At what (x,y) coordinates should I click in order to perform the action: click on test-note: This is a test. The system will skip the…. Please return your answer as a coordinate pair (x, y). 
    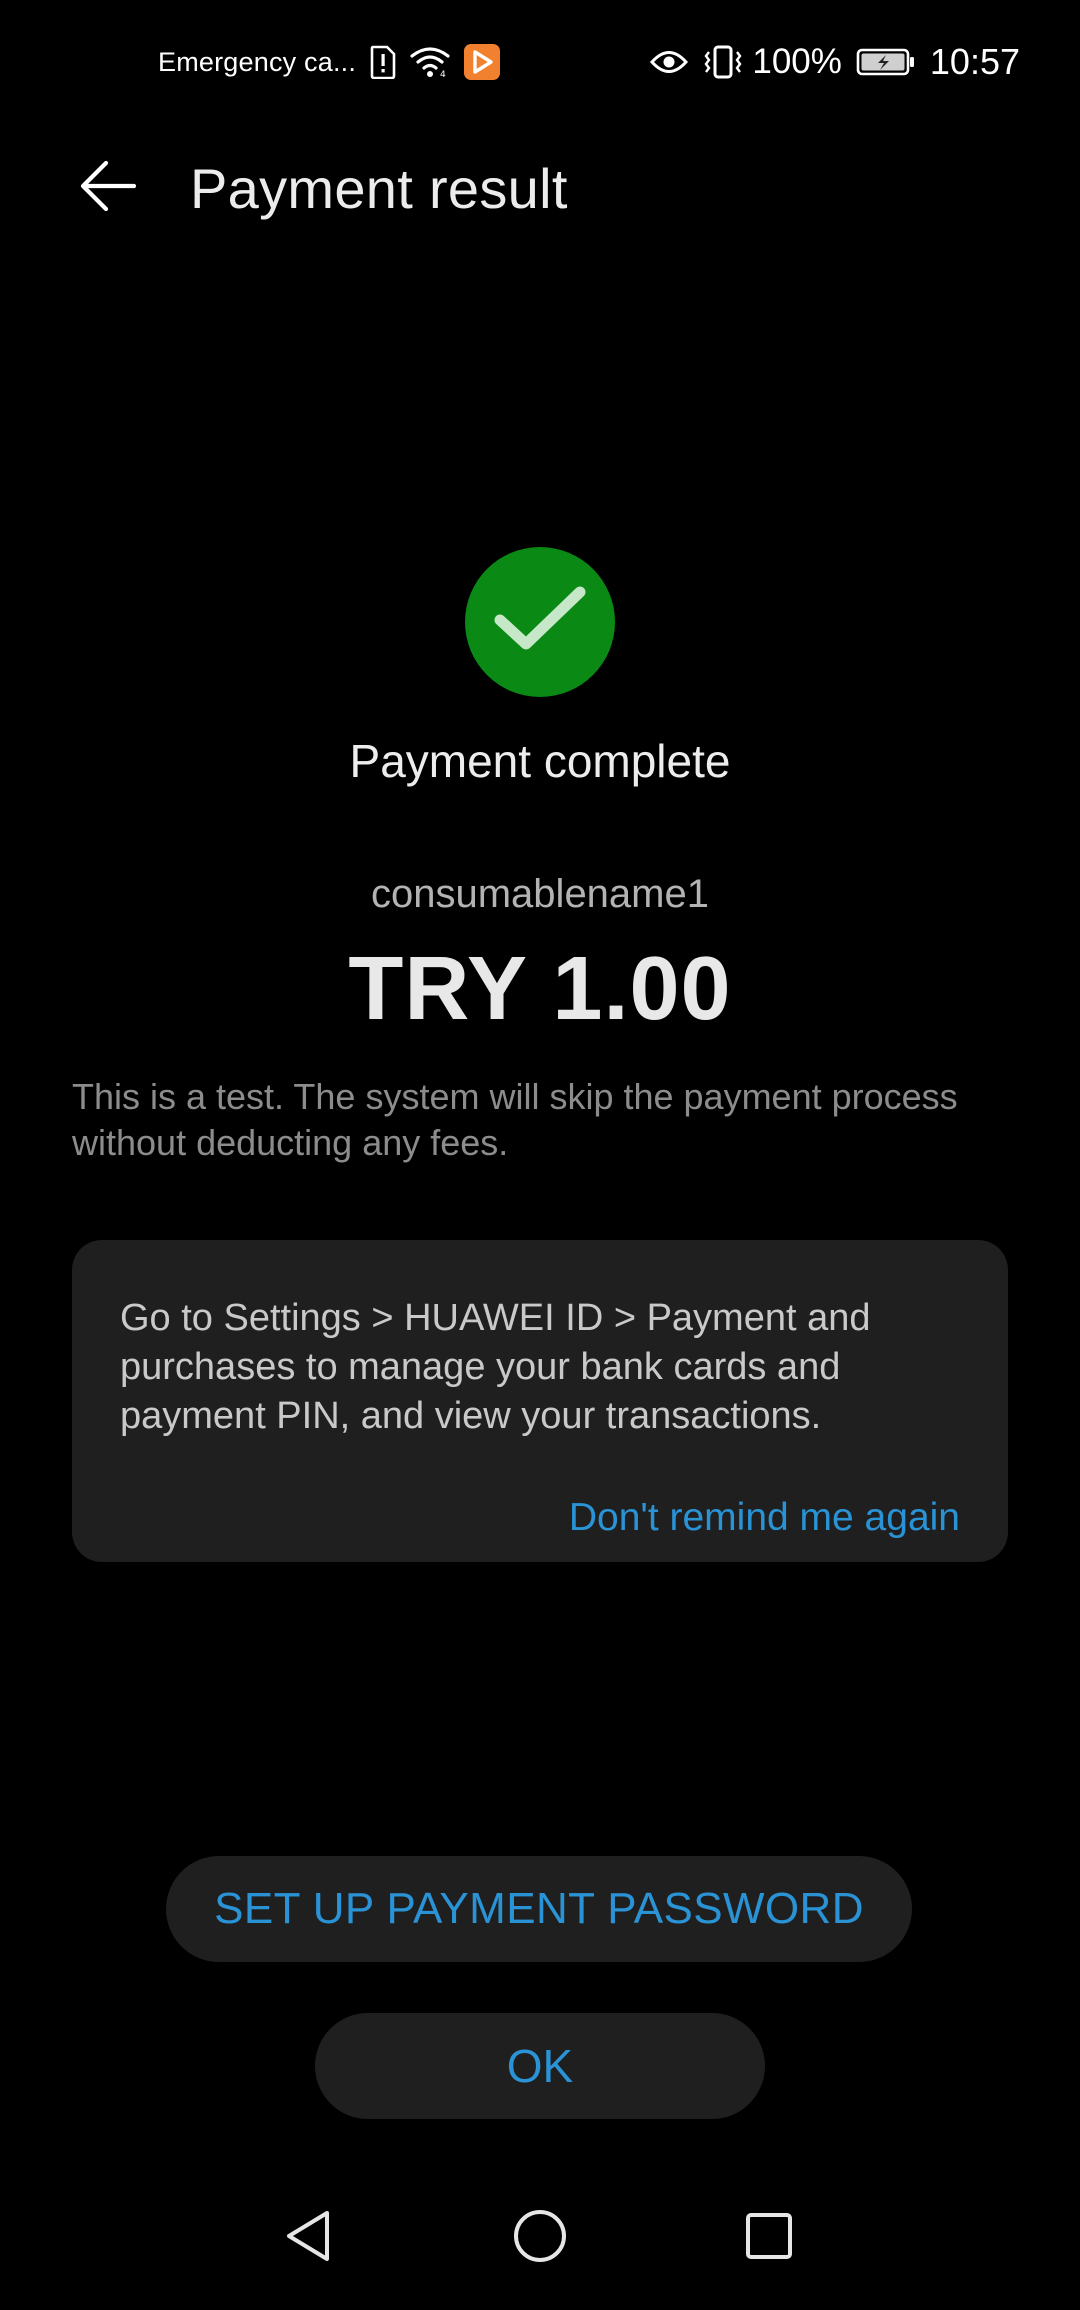
    Looking at the image, I should click on (515, 1119).